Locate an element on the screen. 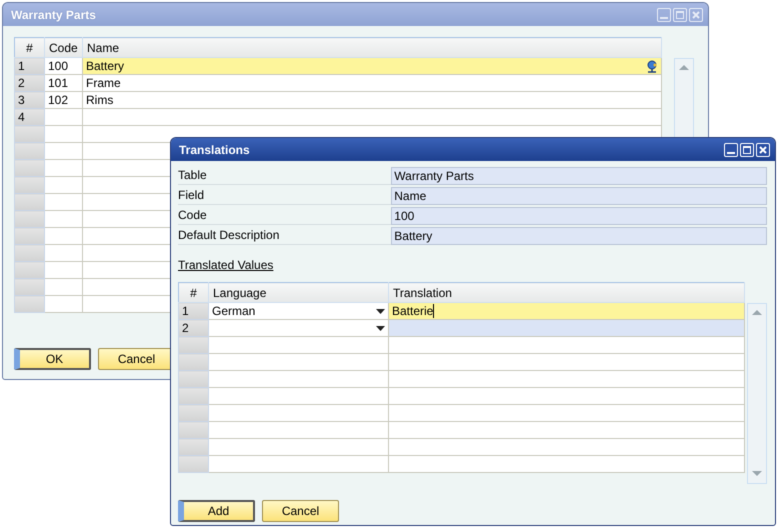 The height and width of the screenshot is (528, 779). table-cell: Battery is located at coordinates (372, 66).